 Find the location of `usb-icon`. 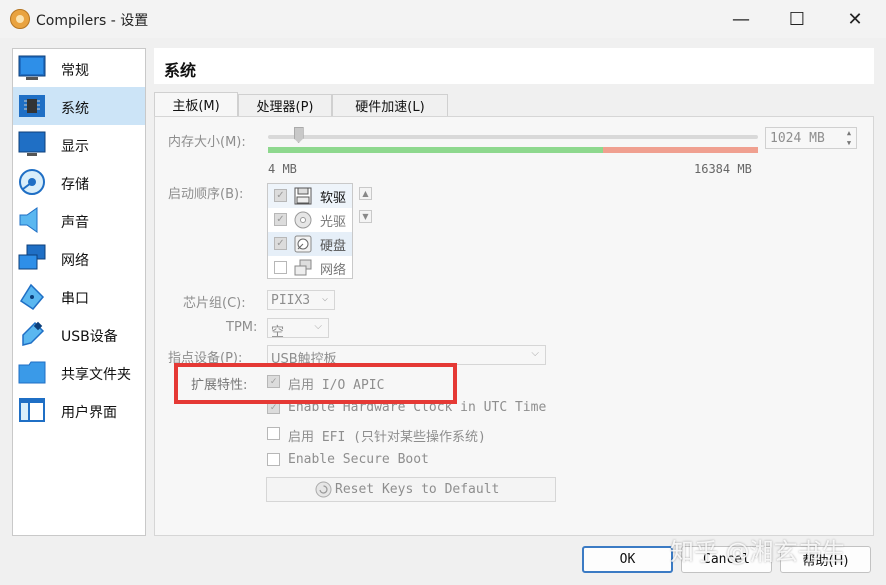

usb-icon is located at coordinates (33, 333).